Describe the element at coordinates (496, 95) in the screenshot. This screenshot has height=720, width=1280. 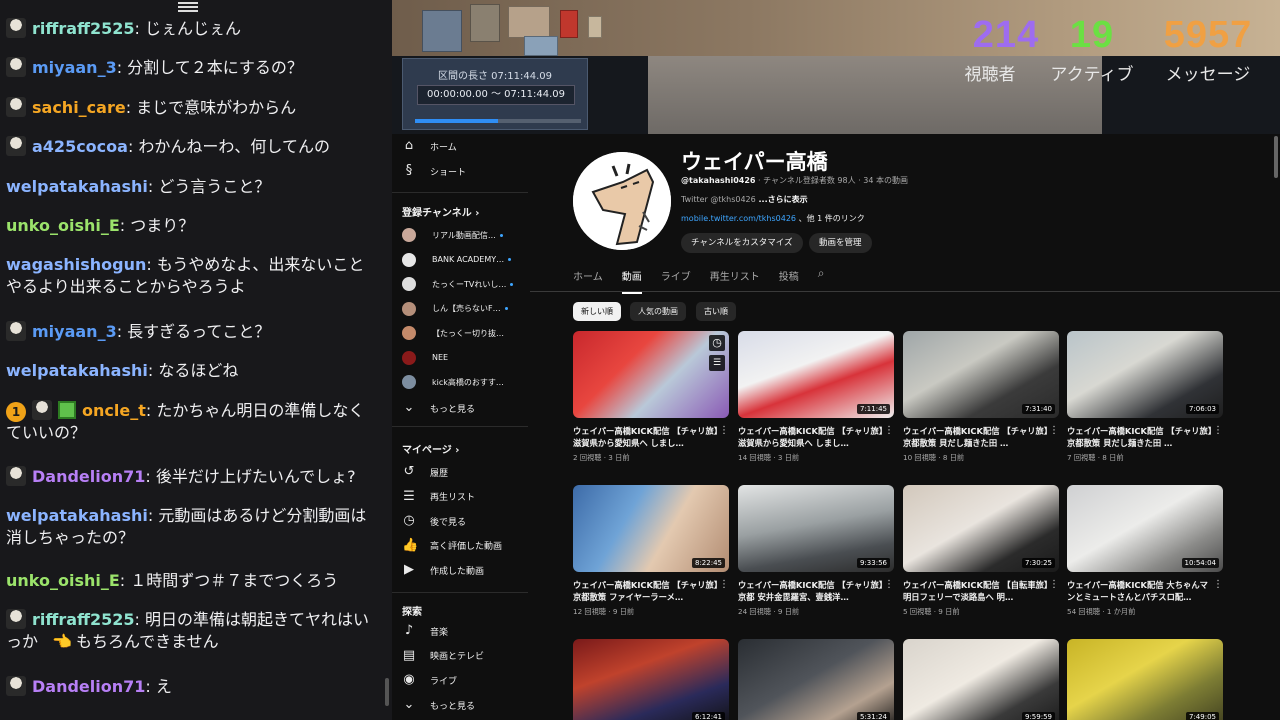
I see `trim-range-input: 00:00:00.00 ～ 07:11:44.09` at that location.